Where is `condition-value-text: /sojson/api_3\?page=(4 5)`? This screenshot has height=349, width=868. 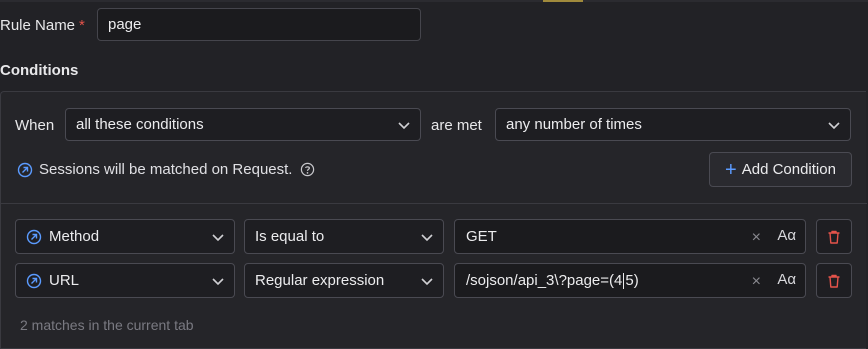 condition-value-text: /sojson/api_3\?page=(4 5) is located at coordinates (552, 280).